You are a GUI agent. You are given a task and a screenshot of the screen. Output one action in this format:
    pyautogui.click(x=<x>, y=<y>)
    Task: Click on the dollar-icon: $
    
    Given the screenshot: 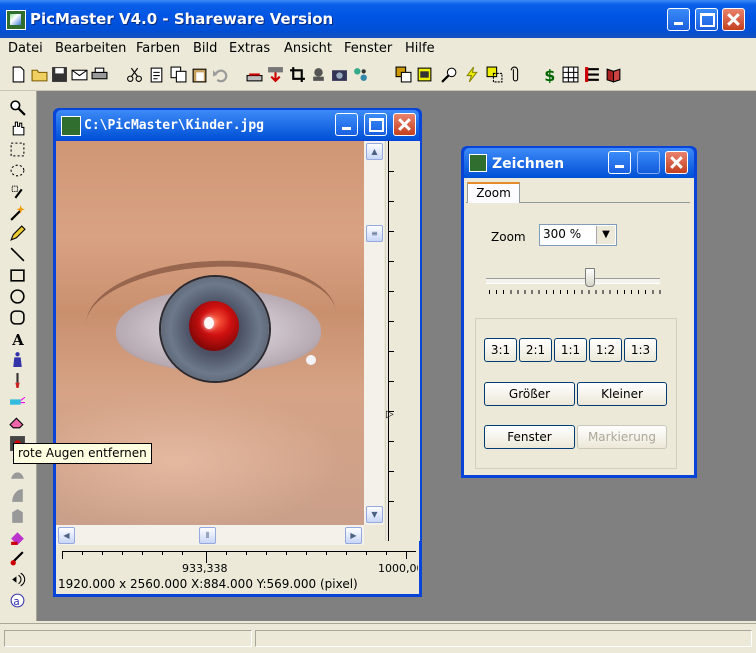 What is the action you would take?
    pyautogui.click(x=549, y=74)
    